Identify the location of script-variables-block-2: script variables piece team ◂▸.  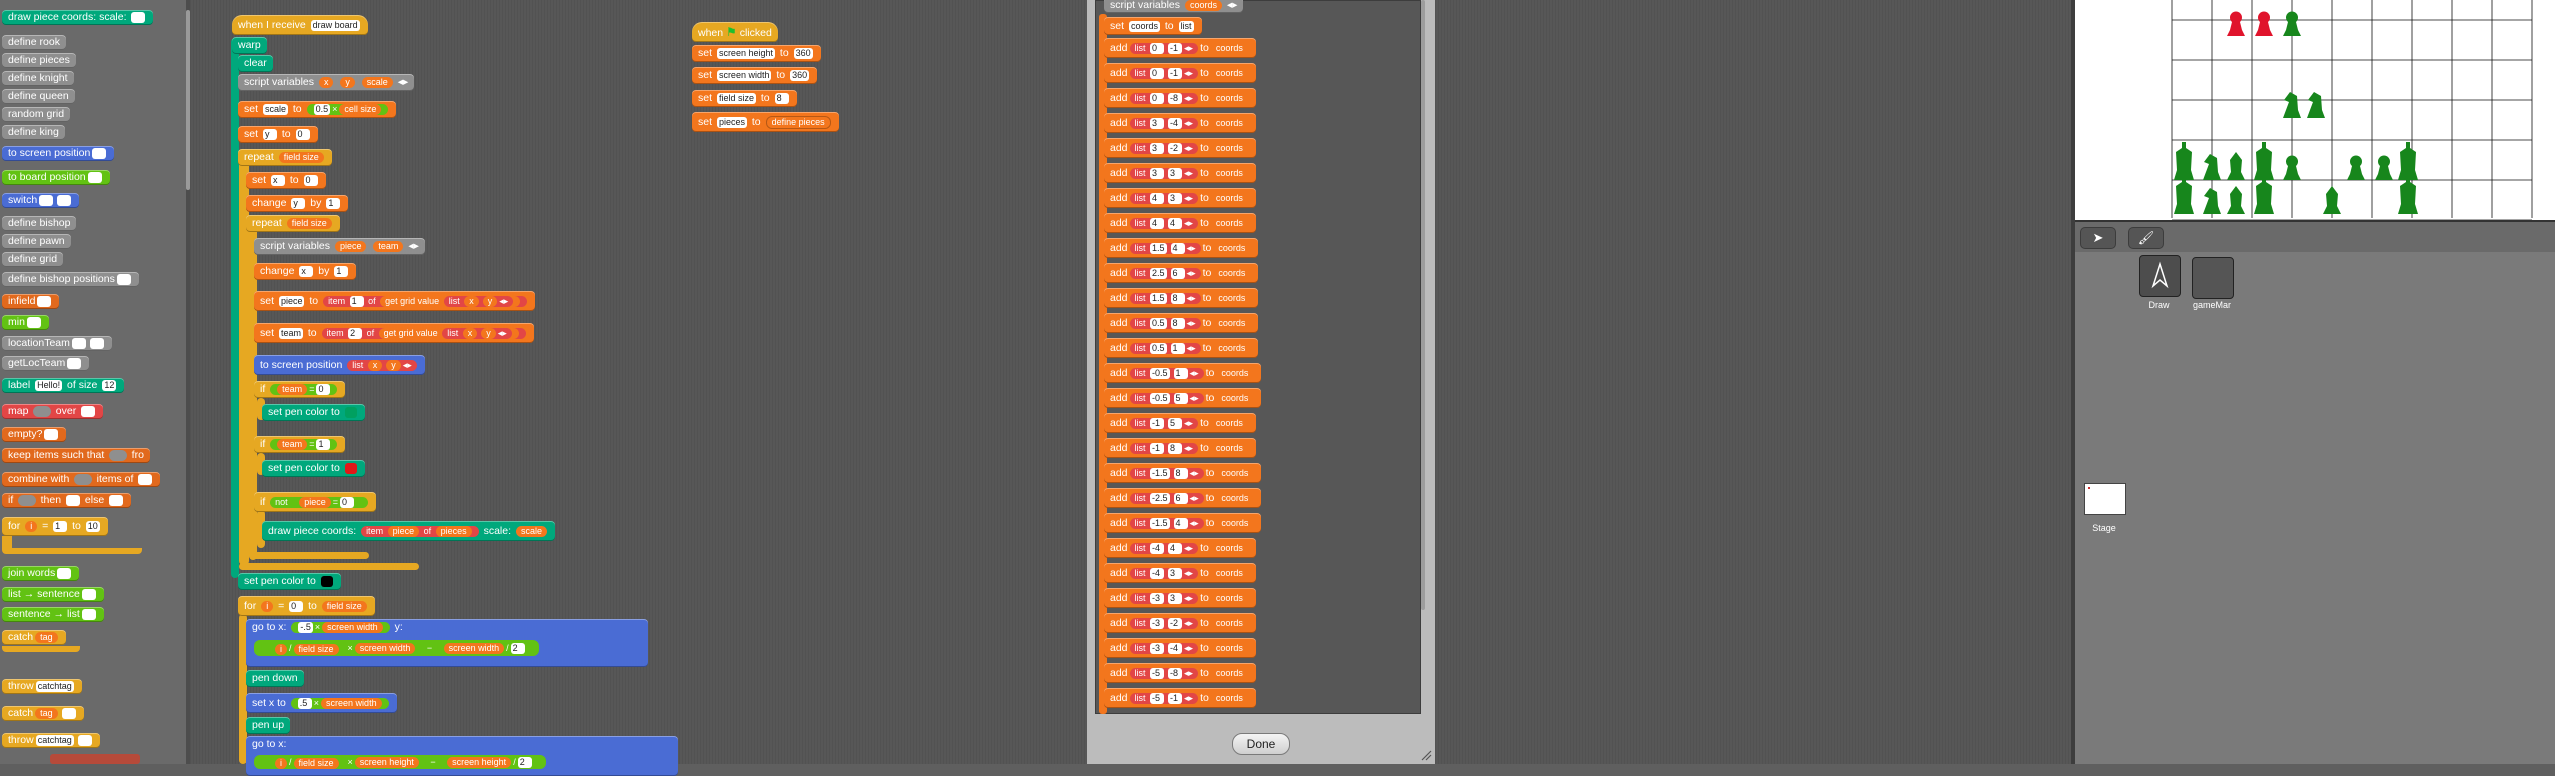
(339, 246).